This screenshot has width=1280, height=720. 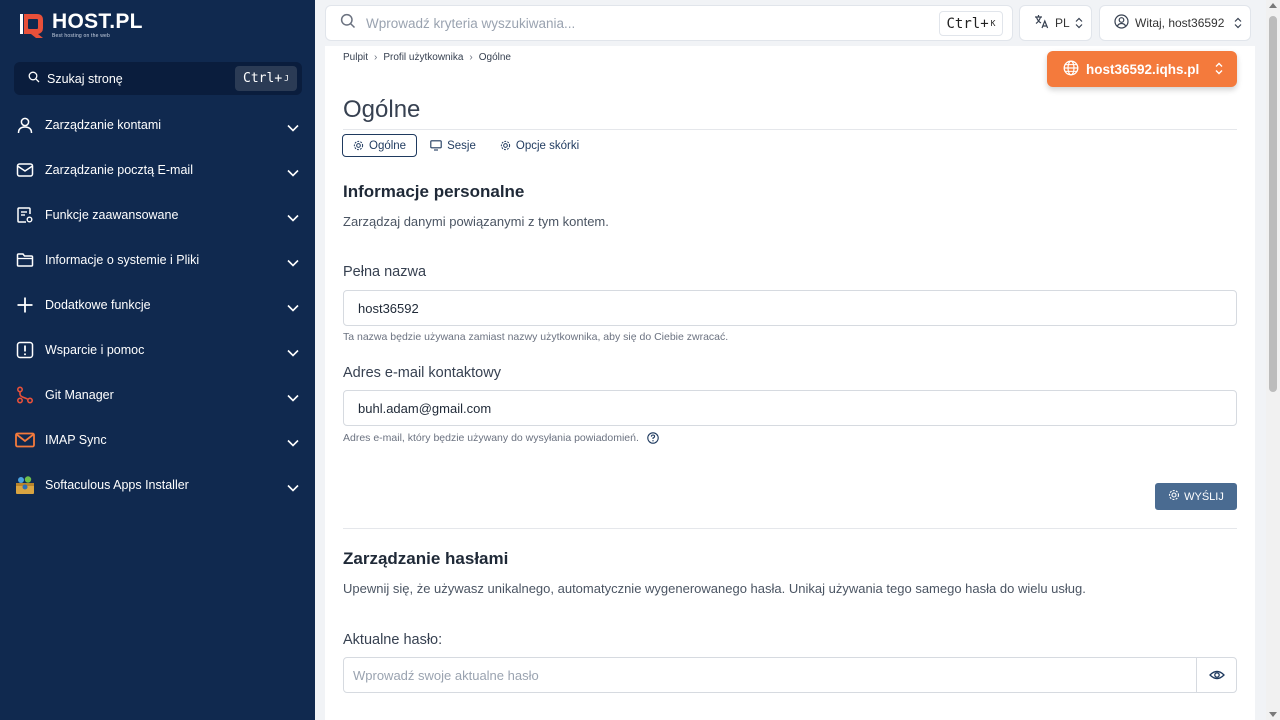 I want to click on sidebar-item-label: Informacje o systemie i Pliki, so click(x=122, y=259).